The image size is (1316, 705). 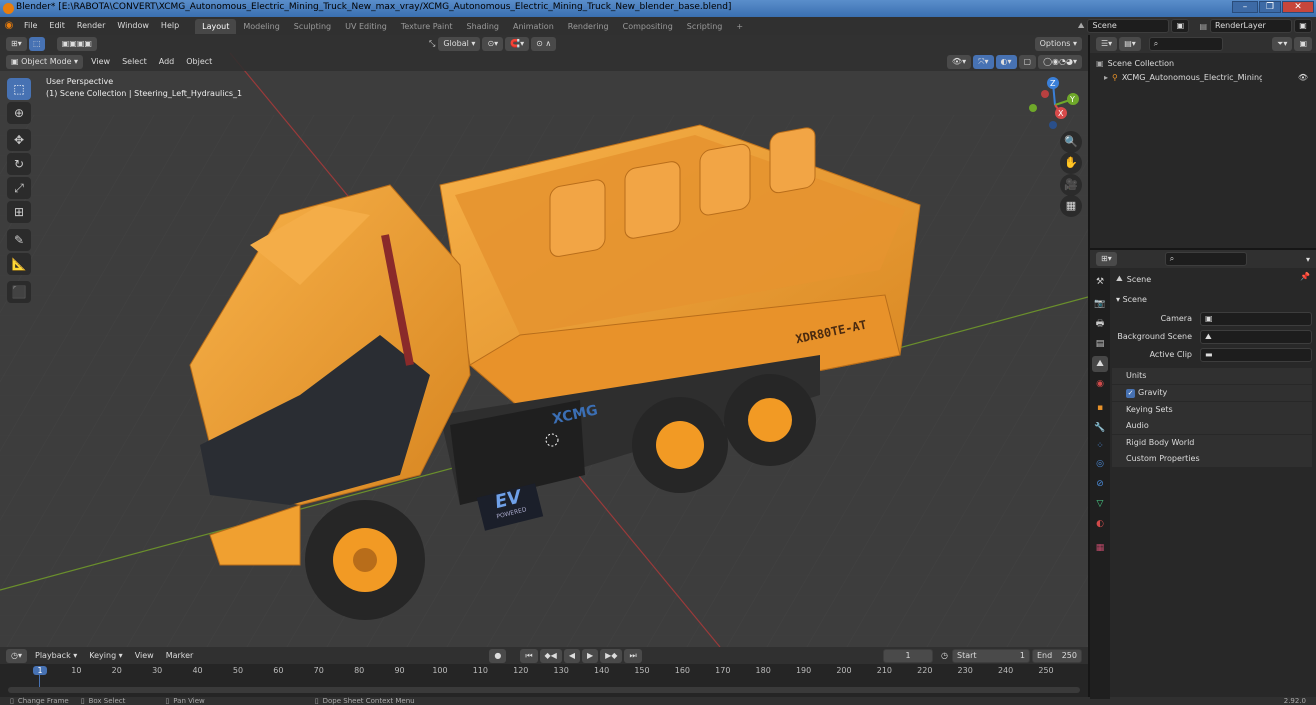 What do you see at coordinates (1100, 364) in the screenshot?
I see `scene-tab-icon: ⛰` at bounding box center [1100, 364].